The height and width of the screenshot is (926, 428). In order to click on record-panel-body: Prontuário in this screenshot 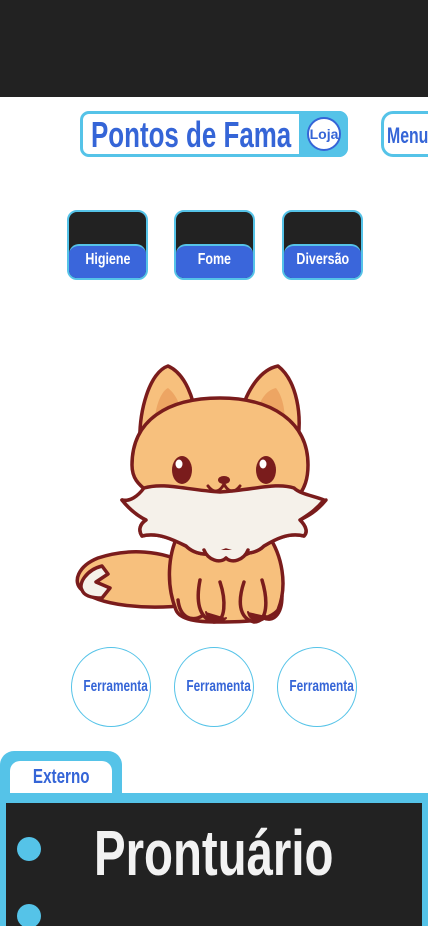, I will do `click(214, 864)`.